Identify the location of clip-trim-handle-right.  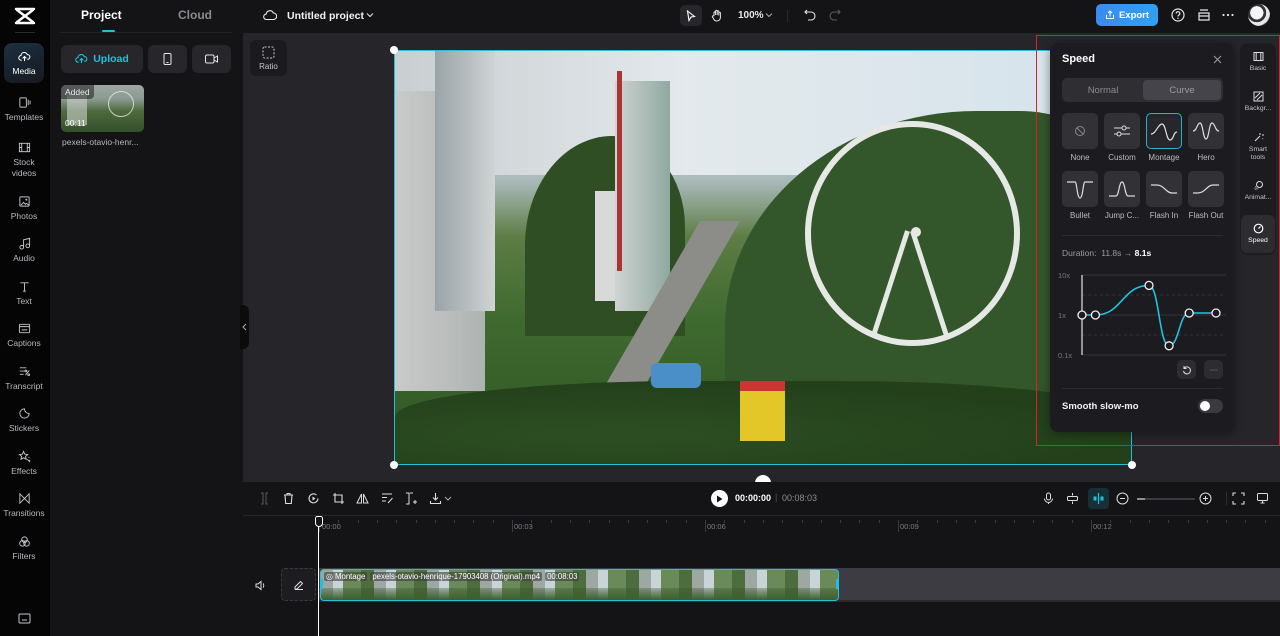
(837, 584).